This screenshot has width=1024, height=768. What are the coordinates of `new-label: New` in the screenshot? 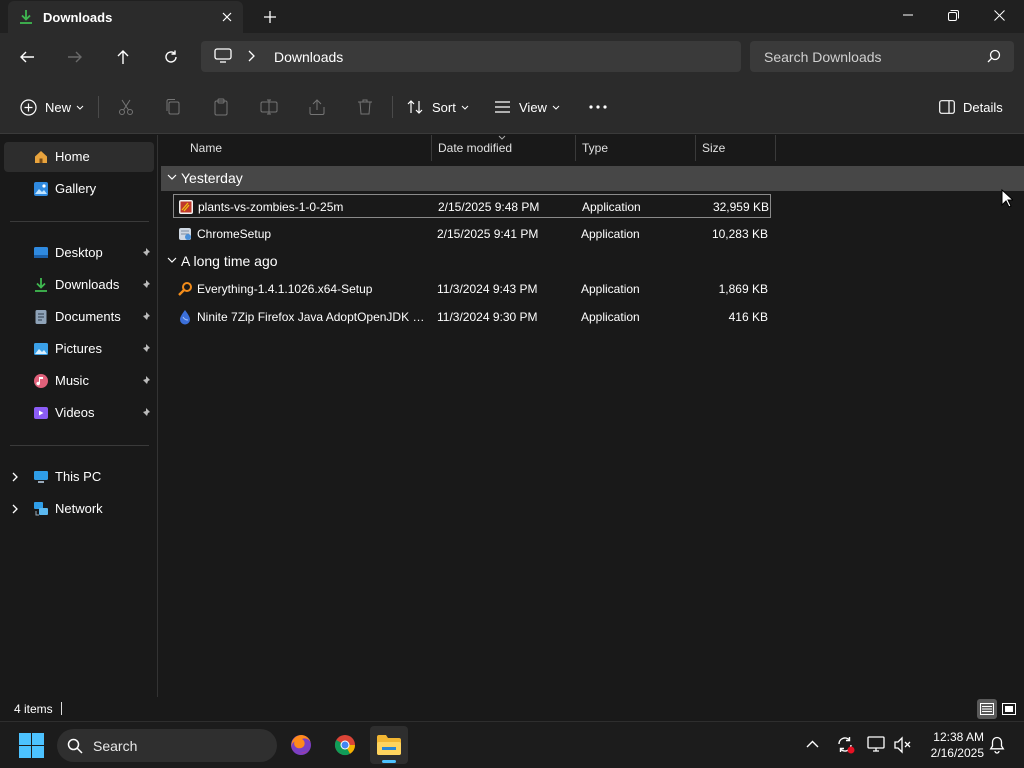 It's located at (58, 107).